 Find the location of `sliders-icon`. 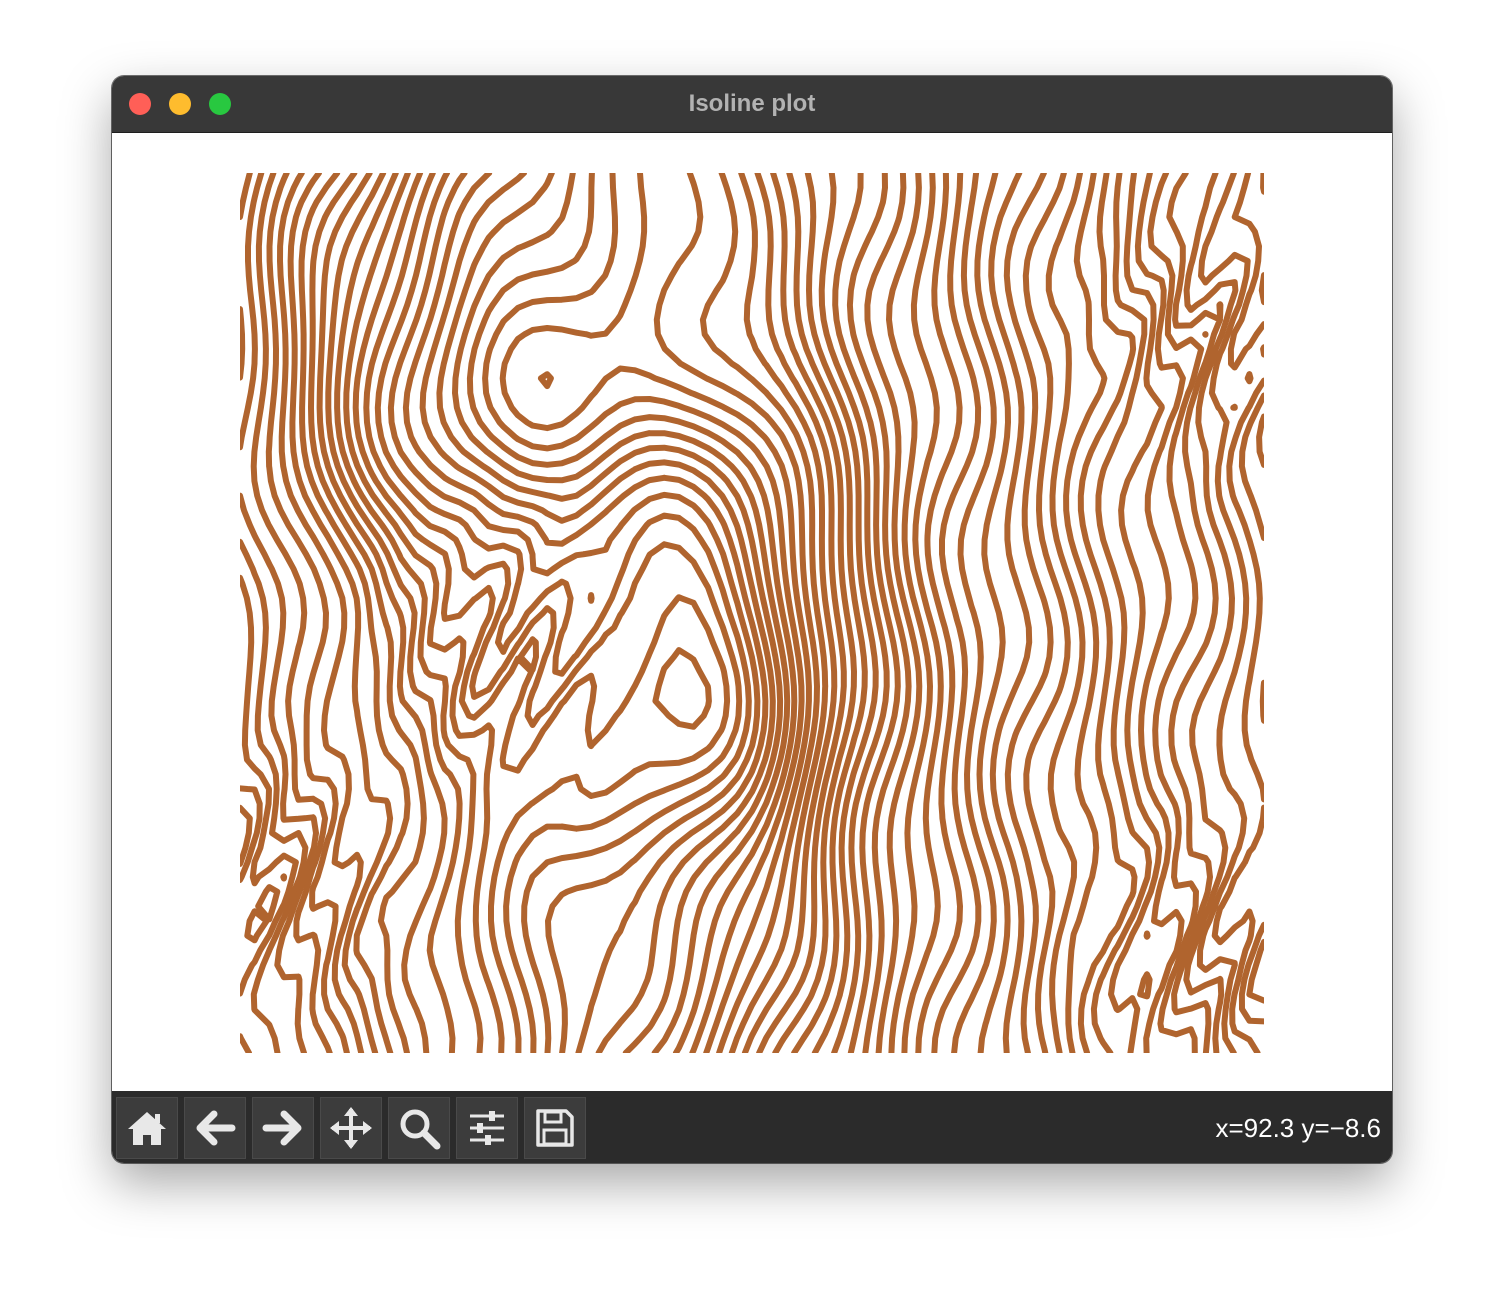

sliders-icon is located at coordinates (487, 1128).